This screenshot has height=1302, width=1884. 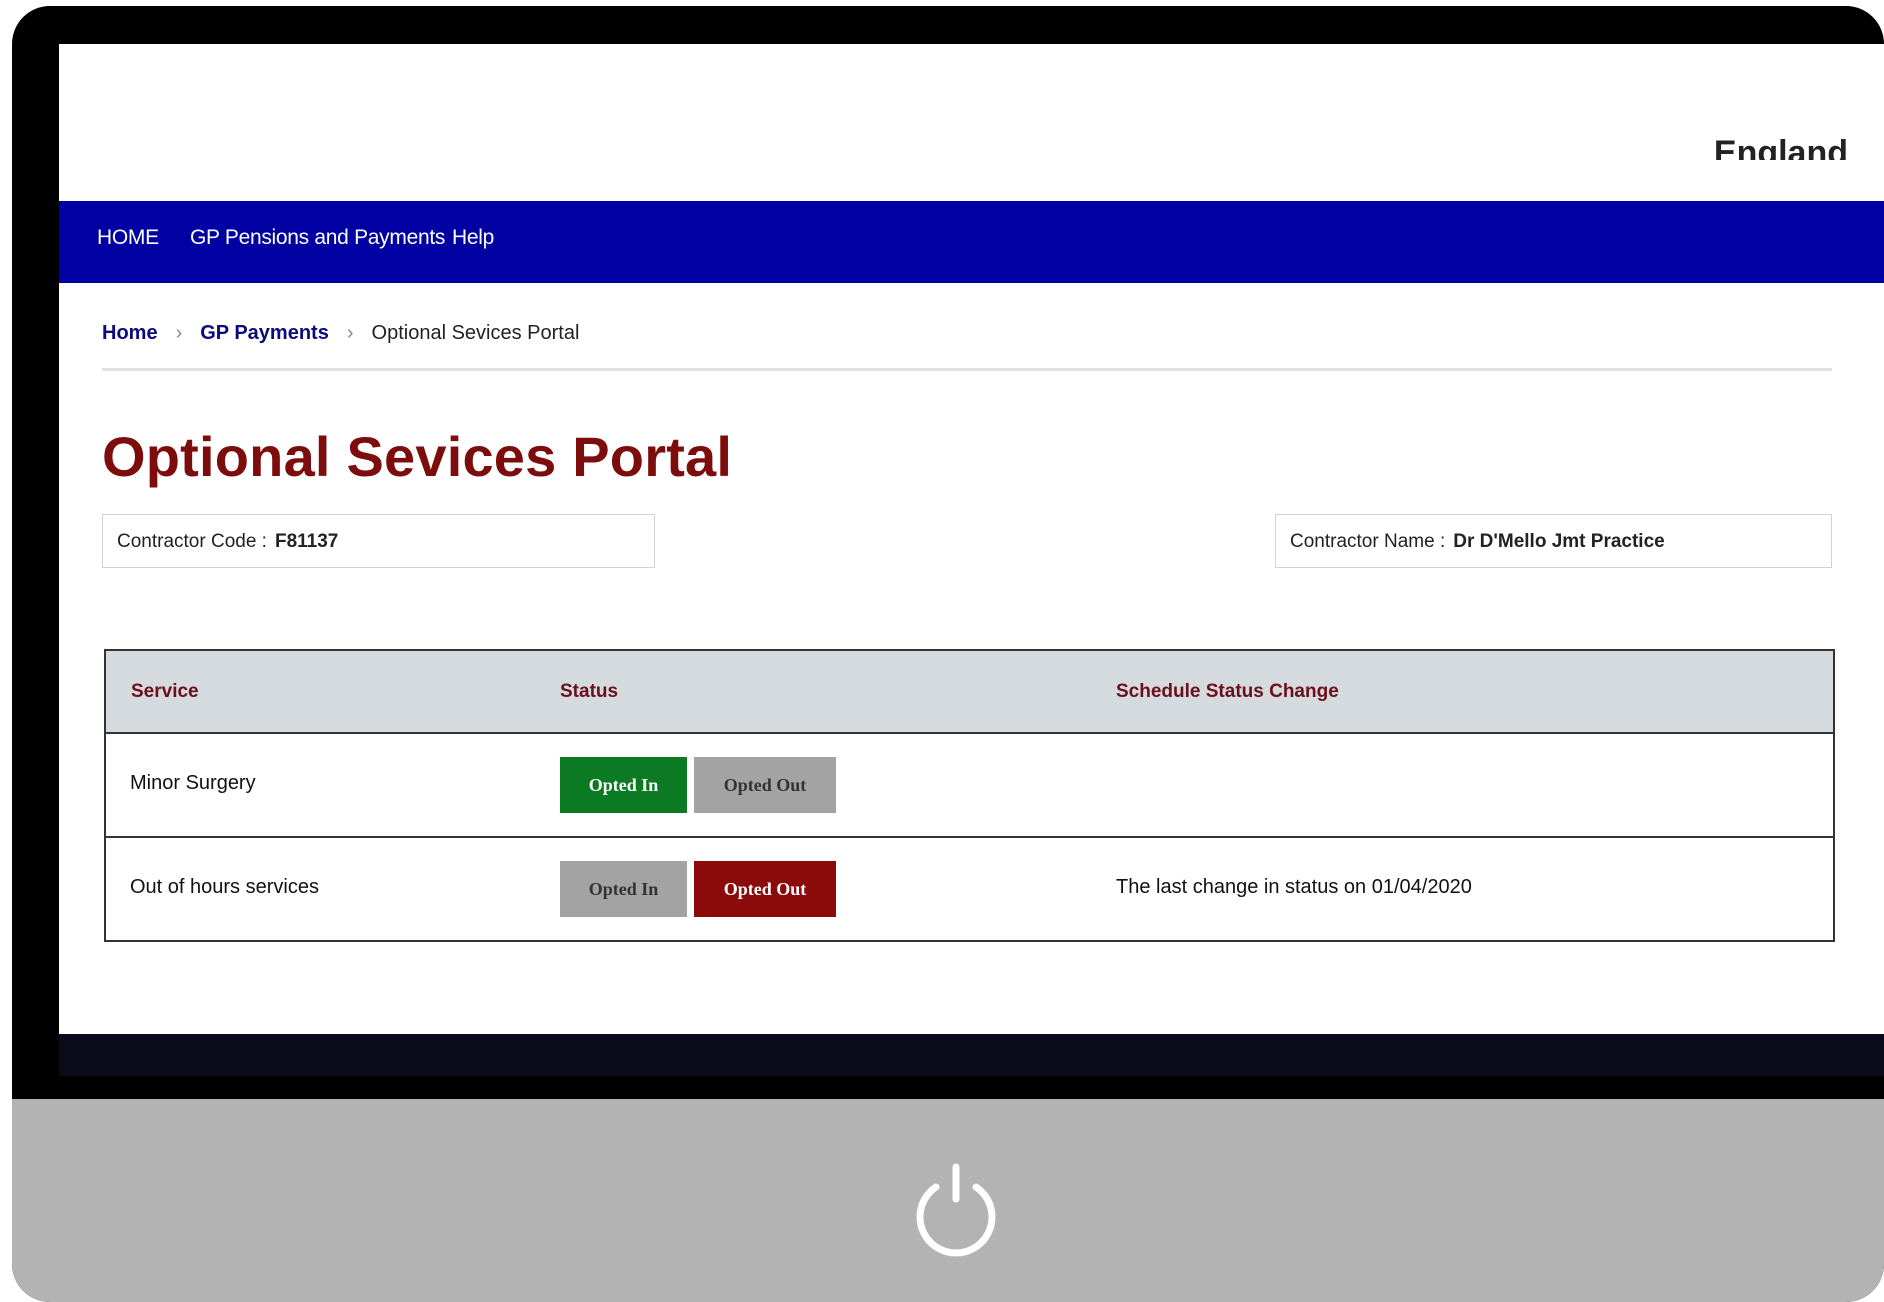 I want to click on table-header-row: Service Status Schedule Status Change, so click(x=969, y=692).